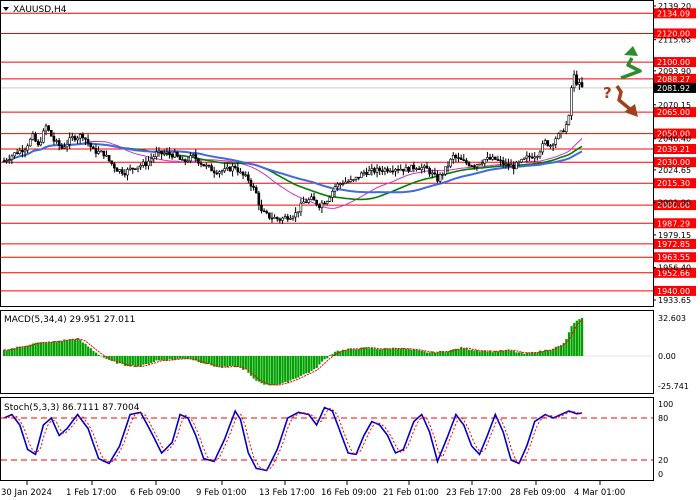 This screenshot has width=700, height=500. What do you see at coordinates (155, 493) in the screenshot?
I see `time-tick-label: 6 Feb 09:00` at bounding box center [155, 493].